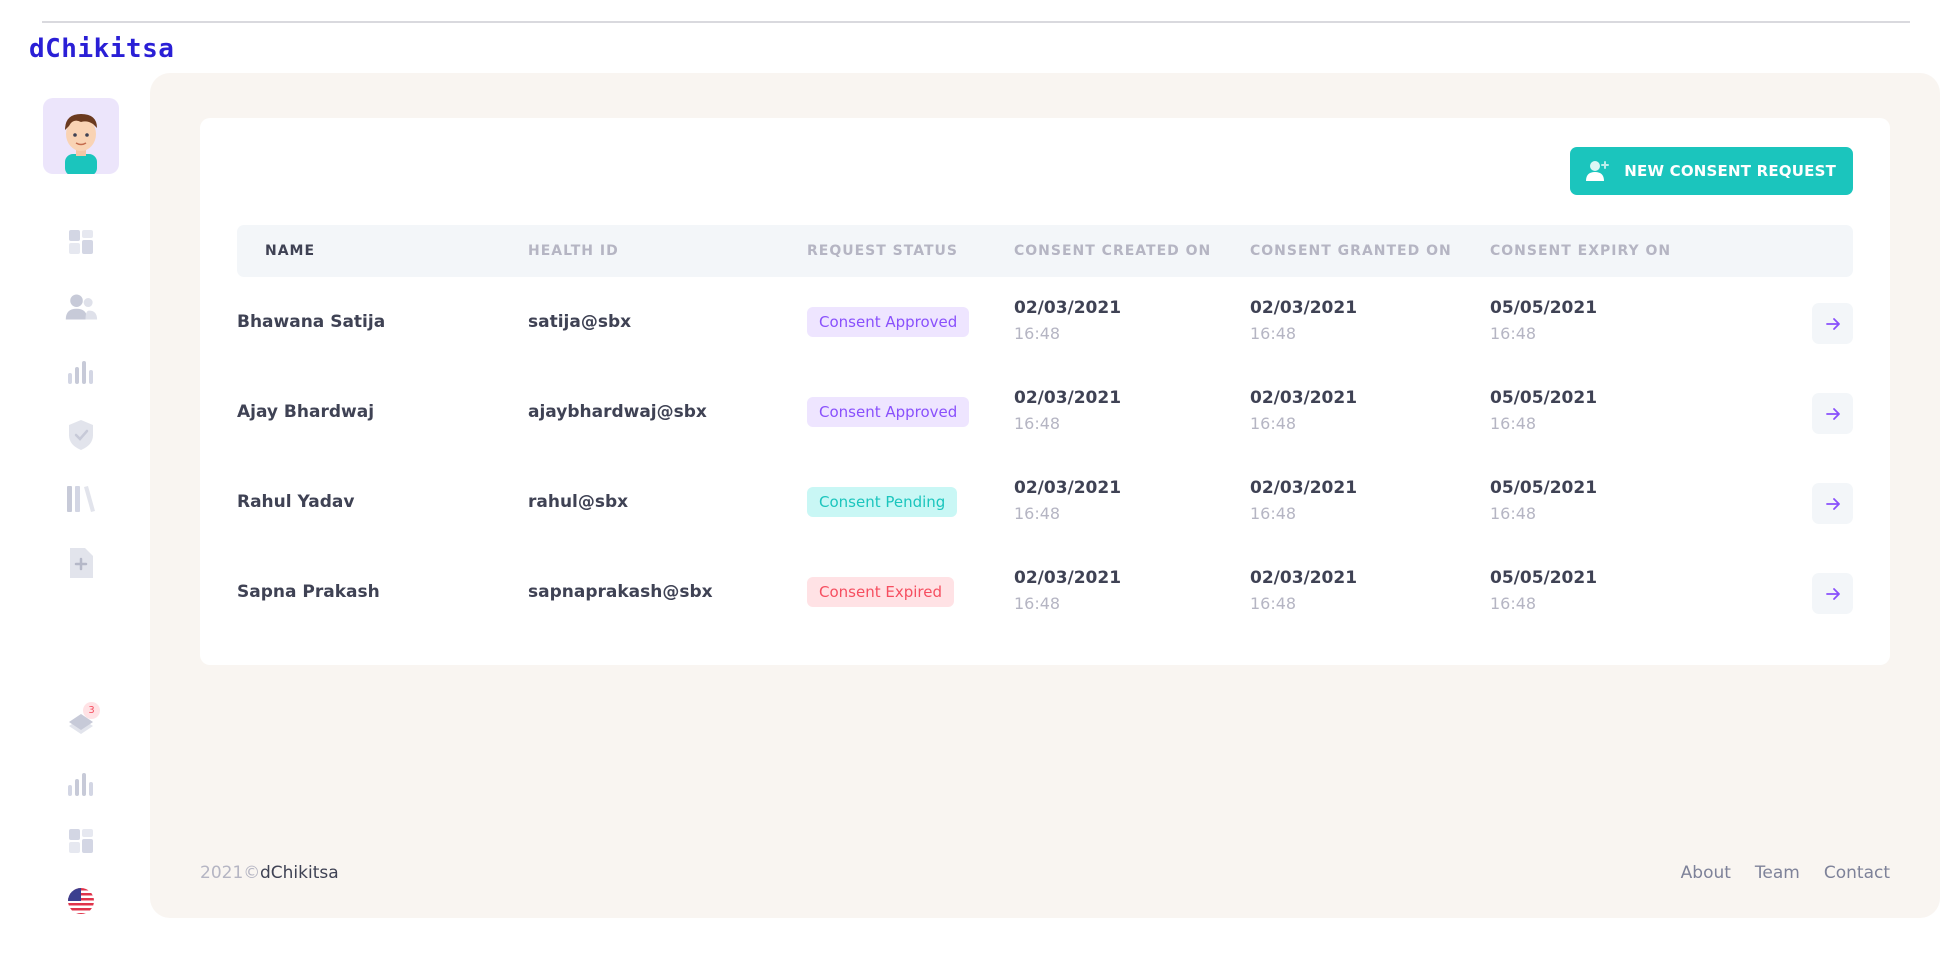 This screenshot has height=973, width=1951. Describe the element at coordinates (882, 502) in the screenshot. I see `status-badge: Consent Pending` at that location.